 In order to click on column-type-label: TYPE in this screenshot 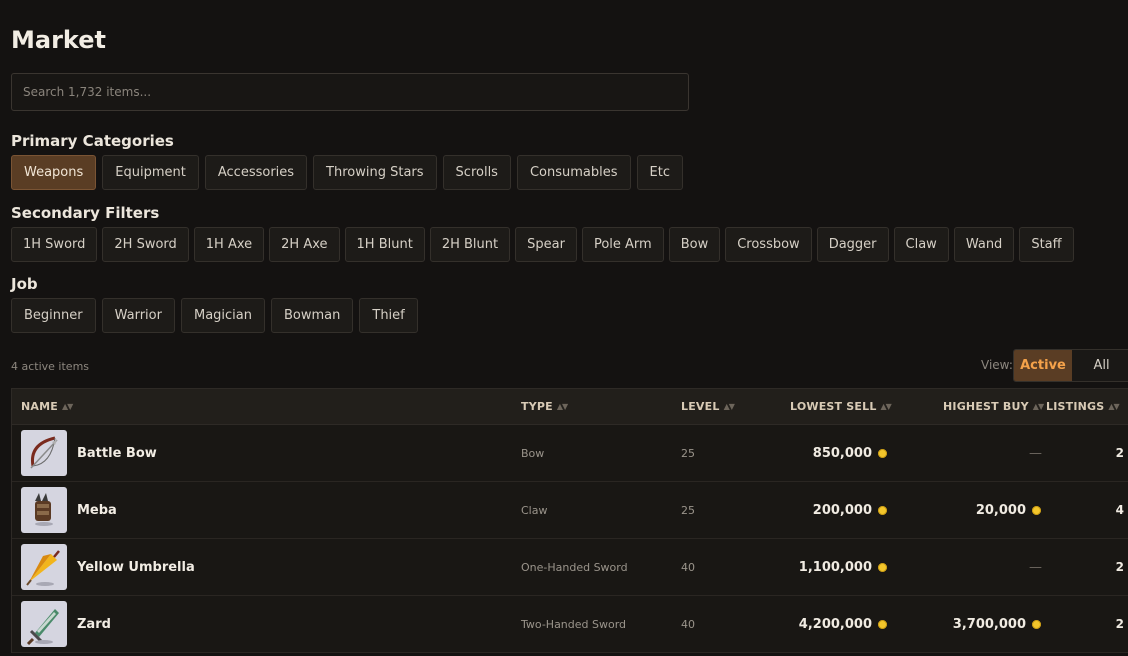, I will do `click(537, 406)`.